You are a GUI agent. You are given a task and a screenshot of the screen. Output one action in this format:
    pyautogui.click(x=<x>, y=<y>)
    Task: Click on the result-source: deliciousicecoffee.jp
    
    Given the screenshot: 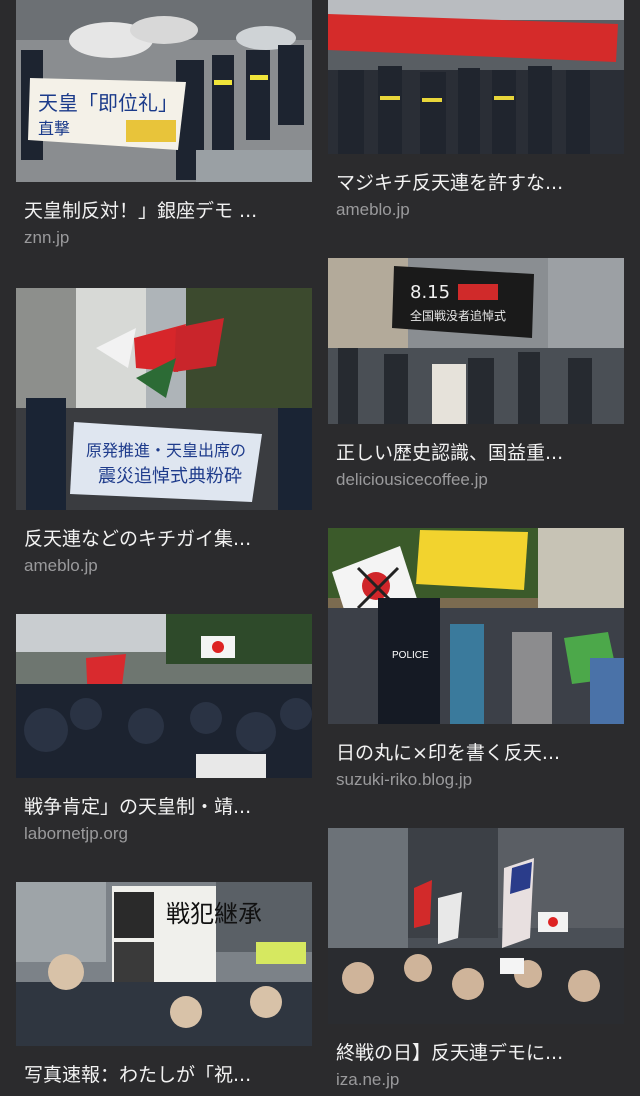 What is the action you would take?
    pyautogui.click(x=412, y=480)
    